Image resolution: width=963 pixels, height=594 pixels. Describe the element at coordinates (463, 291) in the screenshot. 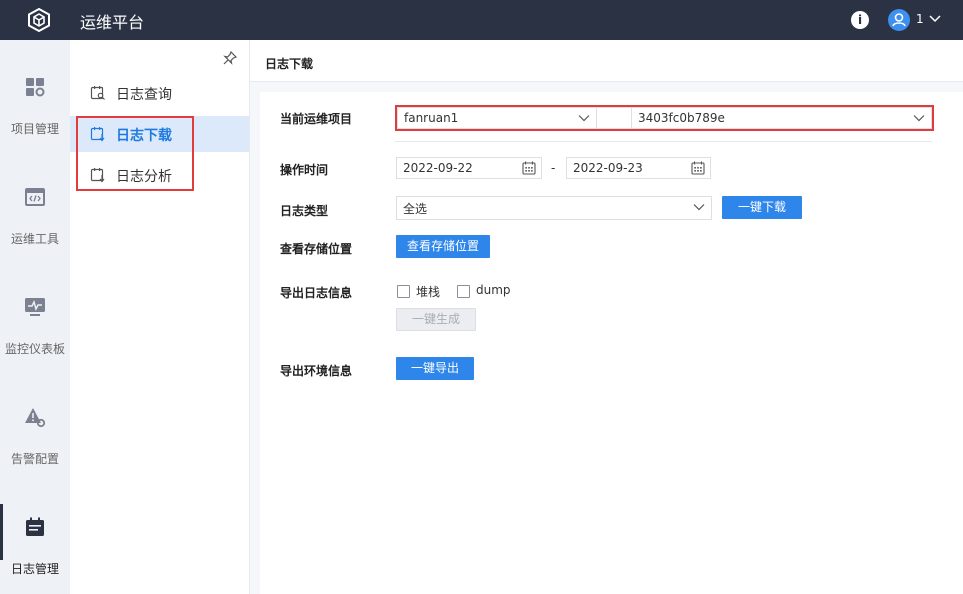

I see `dump-checkbox` at that location.